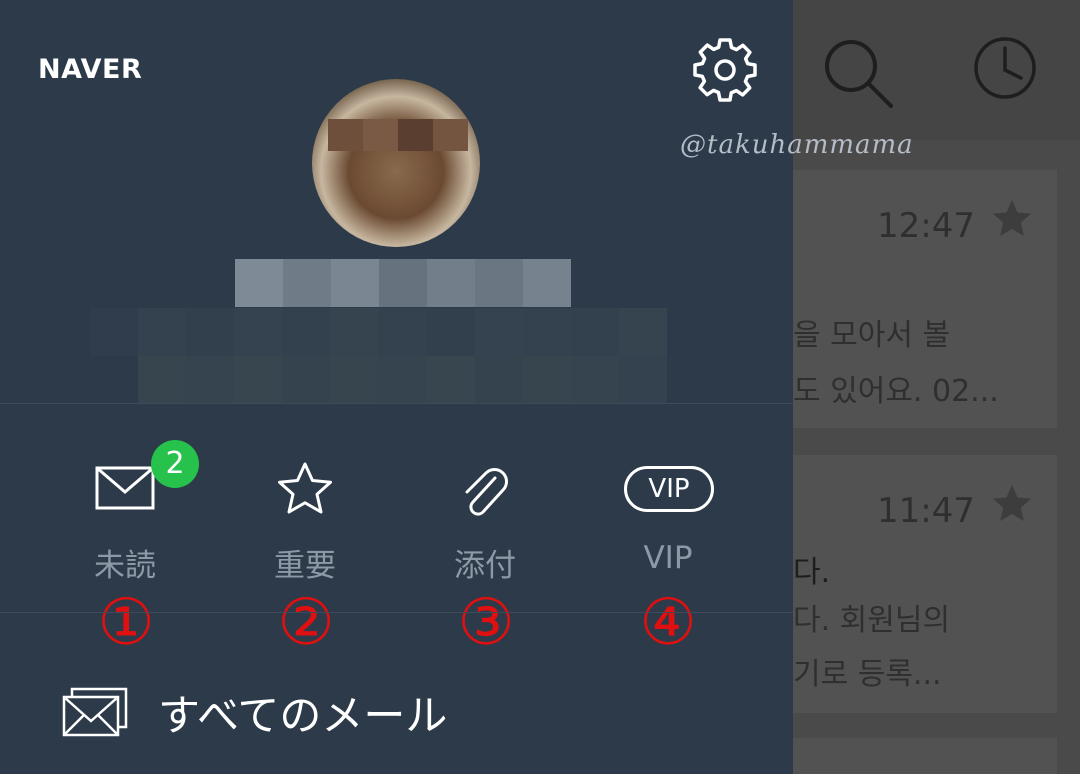 The width and height of the screenshot is (1080, 774). What do you see at coordinates (398, 135) in the screenshot?
I see `avatar-mosaic` at bounding box center [398, 135].